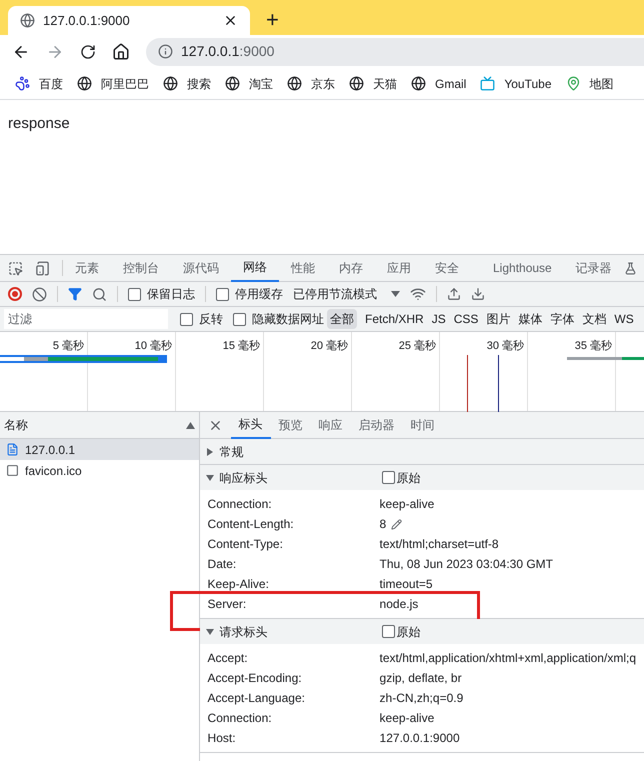  Describe the element at coordinates (22, 83) in the screenshot. I see `paw-icon` at that location.